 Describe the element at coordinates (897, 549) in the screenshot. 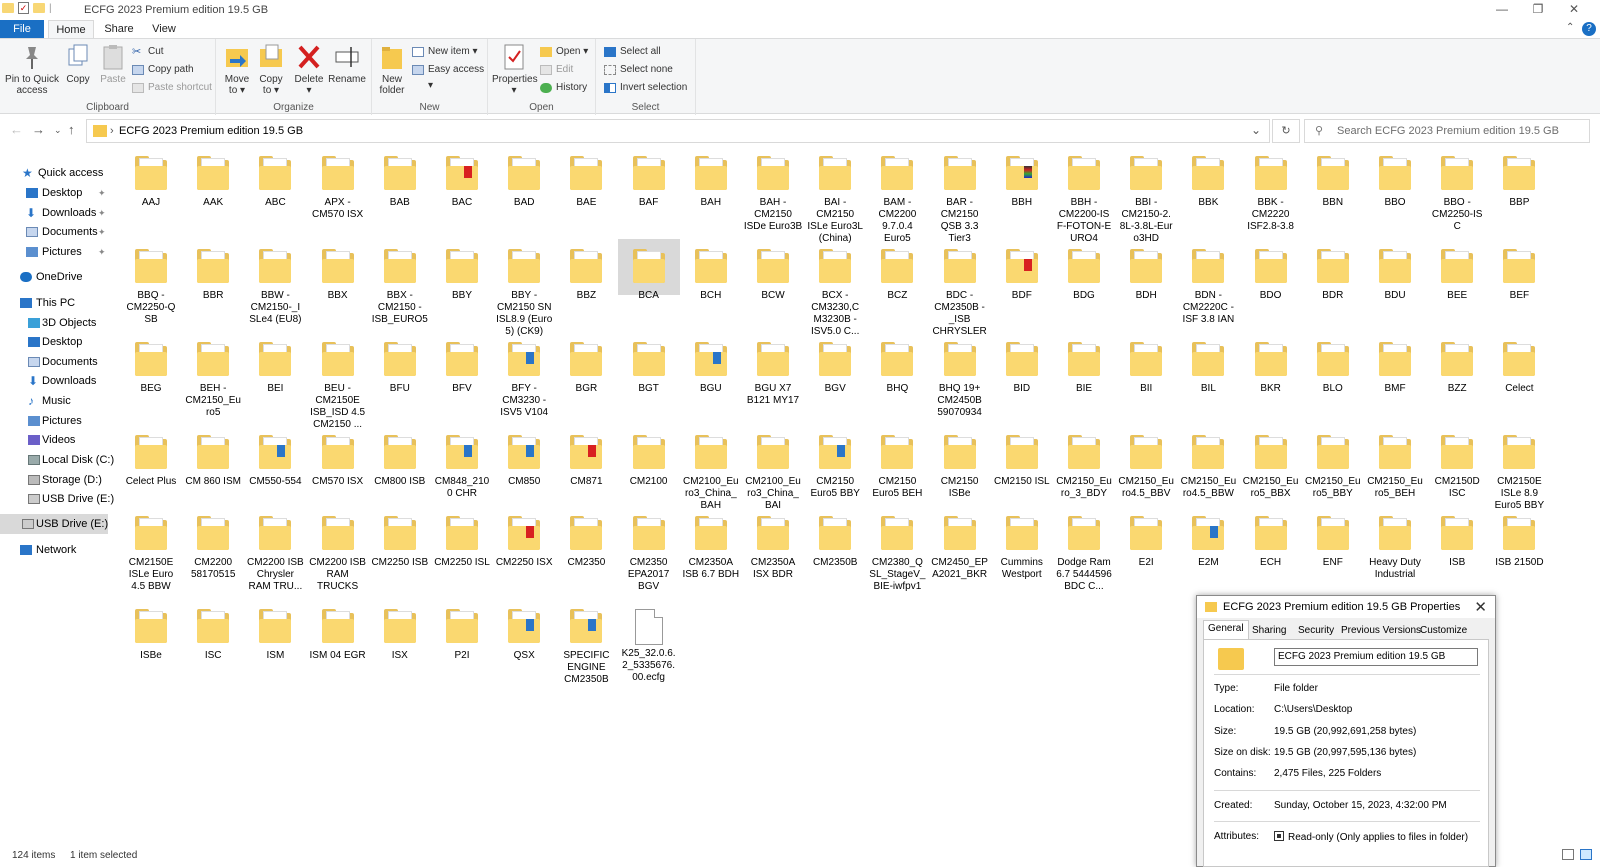

I see `folder-item: CM2380_Q SL_StageV_ BIE-iwfpv1` at that location.